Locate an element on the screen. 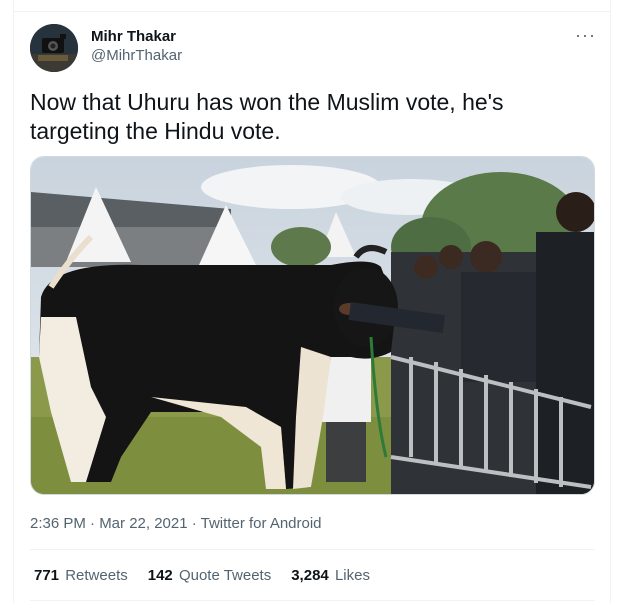 This screenshot has width=618, height=603. author-block: Mihr Thakar @MihrThakar is located at coordinates (136, 47).